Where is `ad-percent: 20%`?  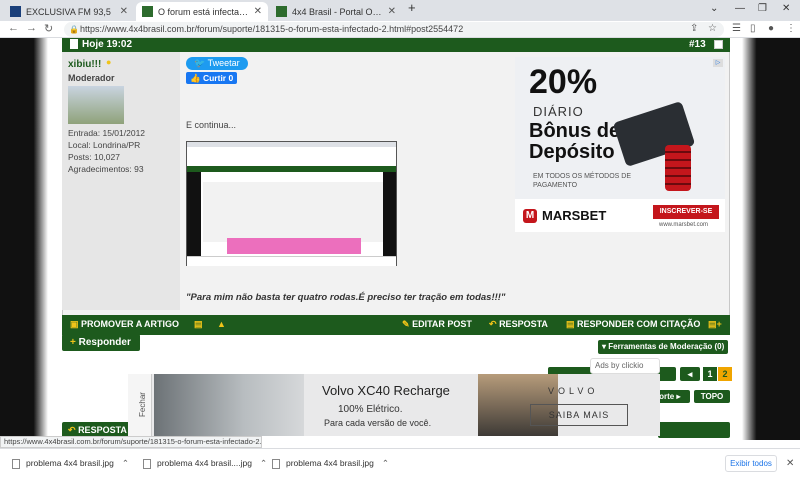 ad-percent: 20% is located at coordinates (563, 82).